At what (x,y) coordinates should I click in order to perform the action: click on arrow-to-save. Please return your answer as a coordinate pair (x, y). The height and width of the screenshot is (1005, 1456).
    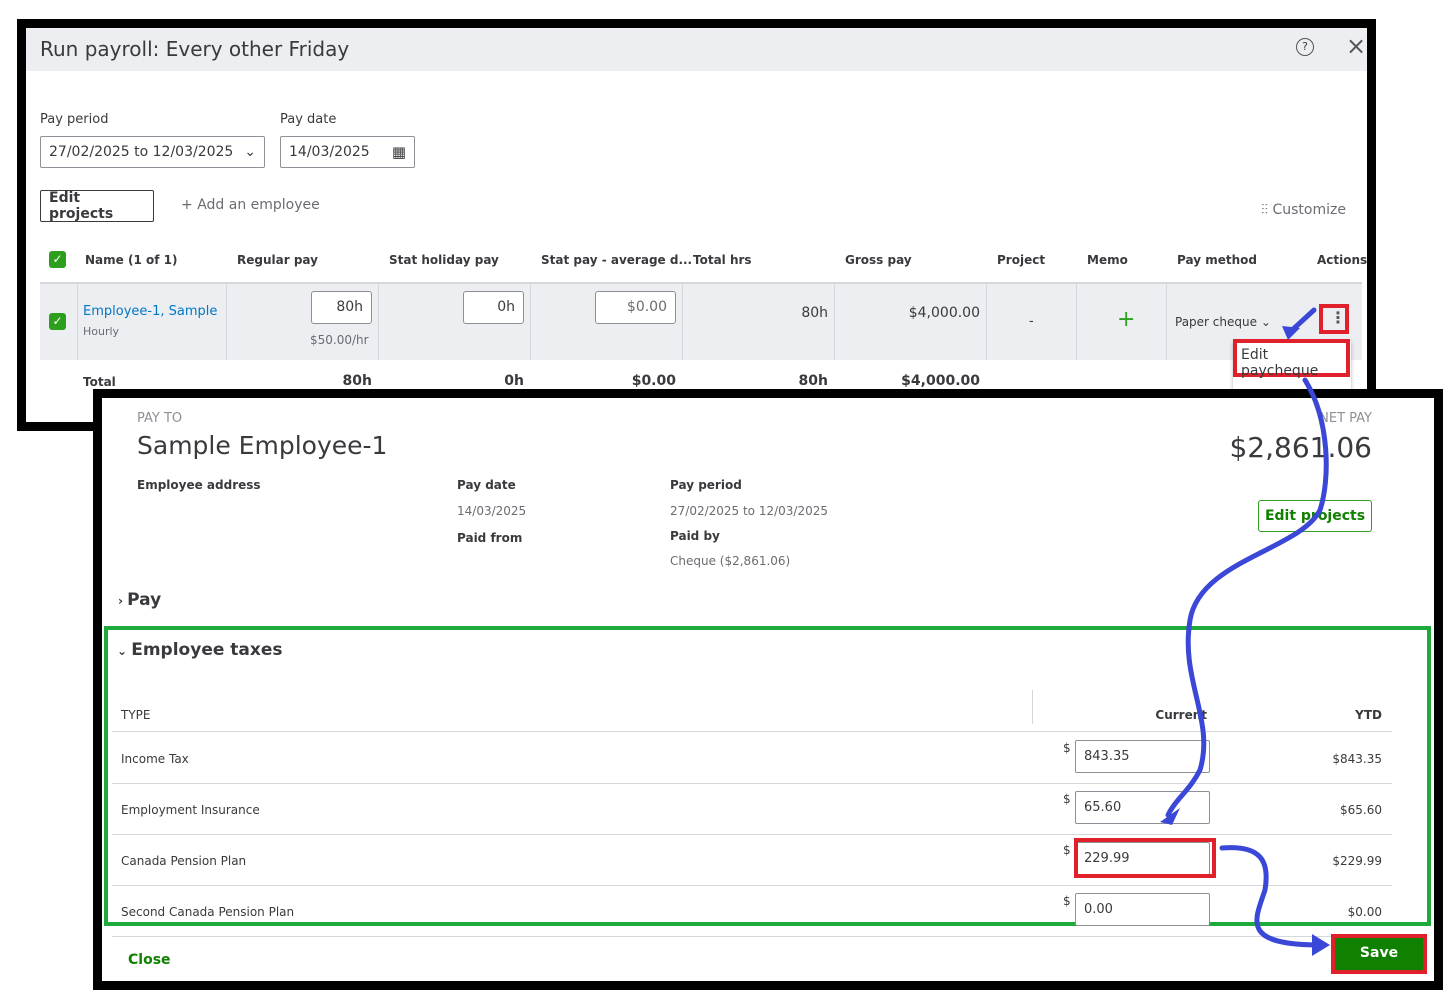
    Looking at the image, I should click on (1271, 896).